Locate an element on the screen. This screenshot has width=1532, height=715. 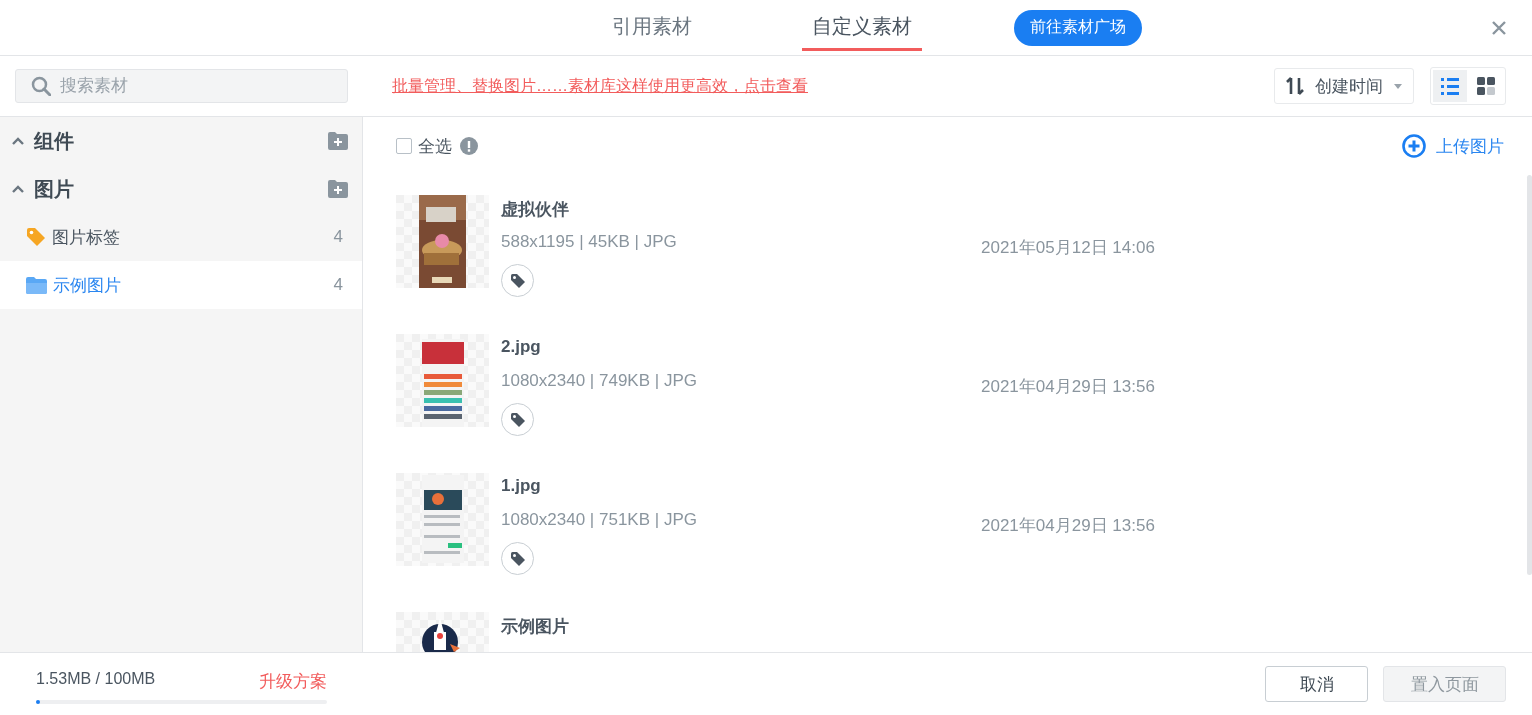
tips-link: 批量管理、替换图片……素材库这样使用更高效，点击查看 is located at coordinates (600, 86).